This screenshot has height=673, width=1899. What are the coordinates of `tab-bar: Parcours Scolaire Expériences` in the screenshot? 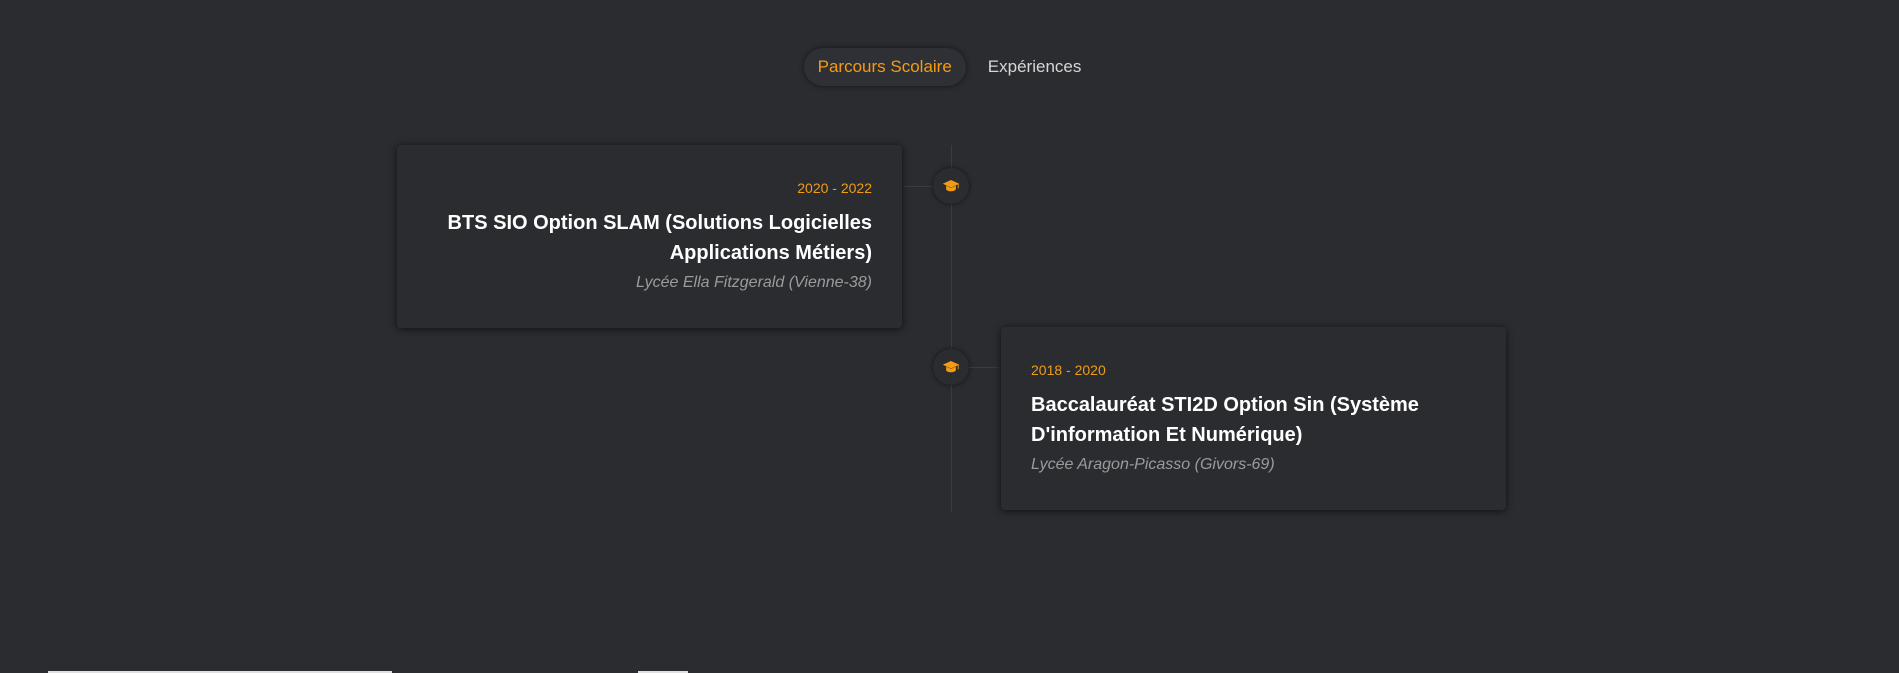 It's located at (949, 67).